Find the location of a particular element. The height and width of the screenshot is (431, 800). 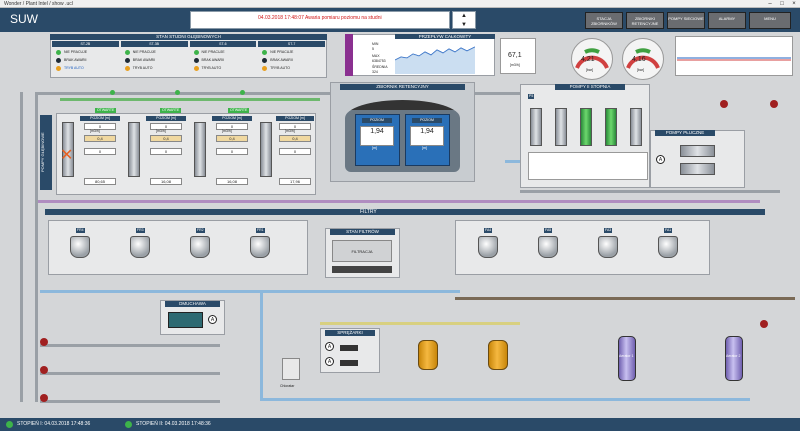

app-title: SUW is located at coordinates (24, 19).